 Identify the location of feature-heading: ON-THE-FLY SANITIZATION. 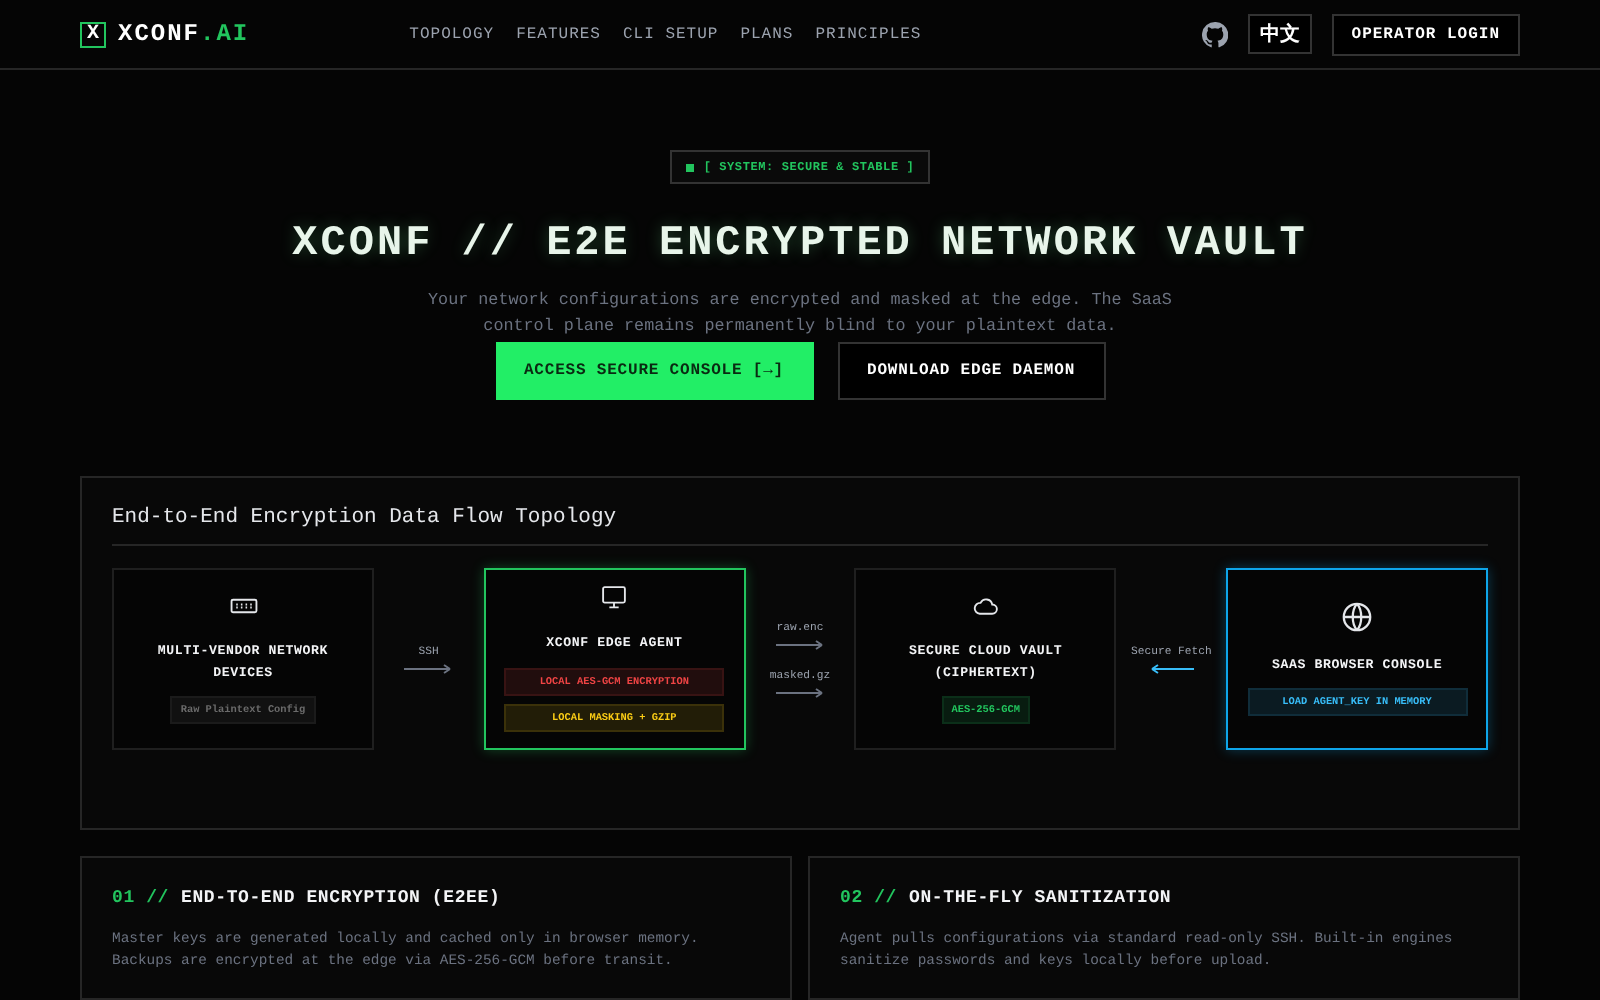
(1040, 898).